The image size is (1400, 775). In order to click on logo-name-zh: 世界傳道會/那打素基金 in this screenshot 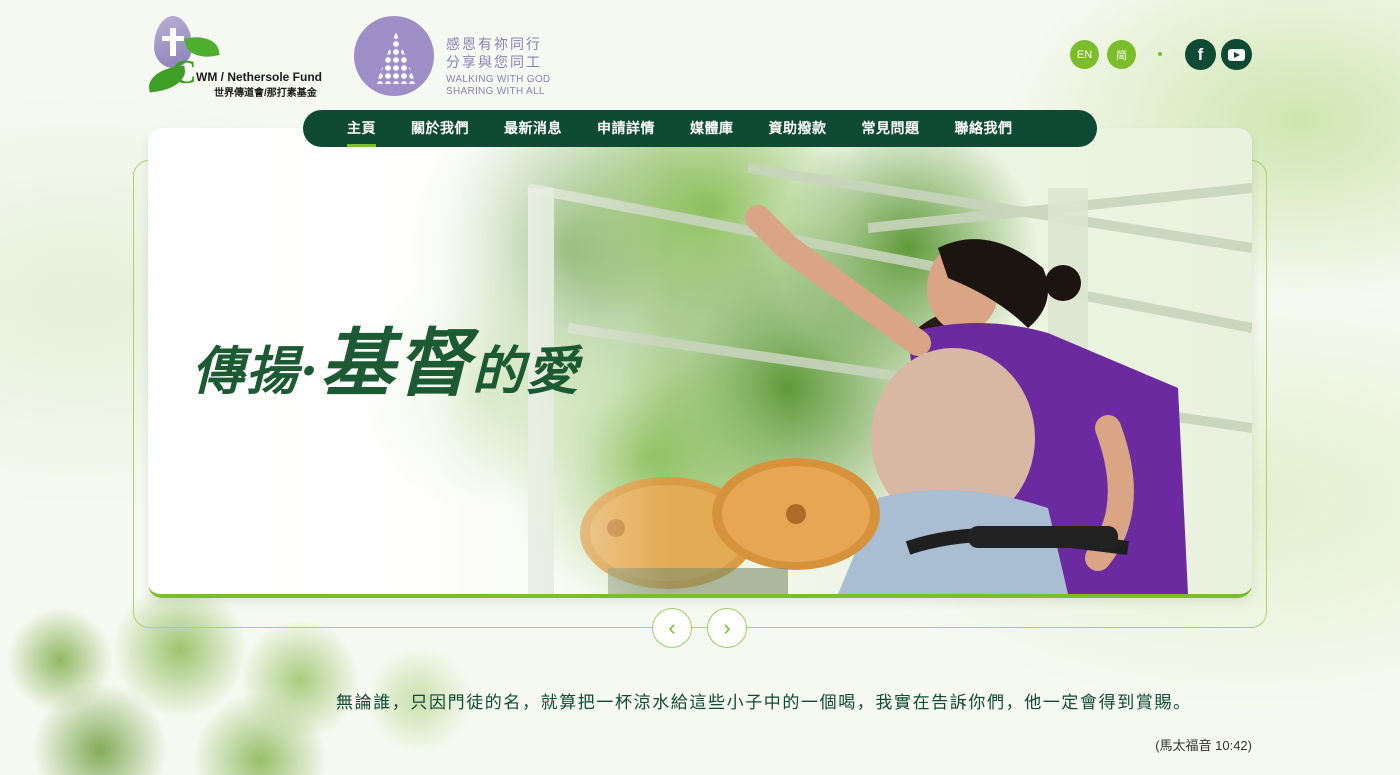, I will do `click(265, 93)`.